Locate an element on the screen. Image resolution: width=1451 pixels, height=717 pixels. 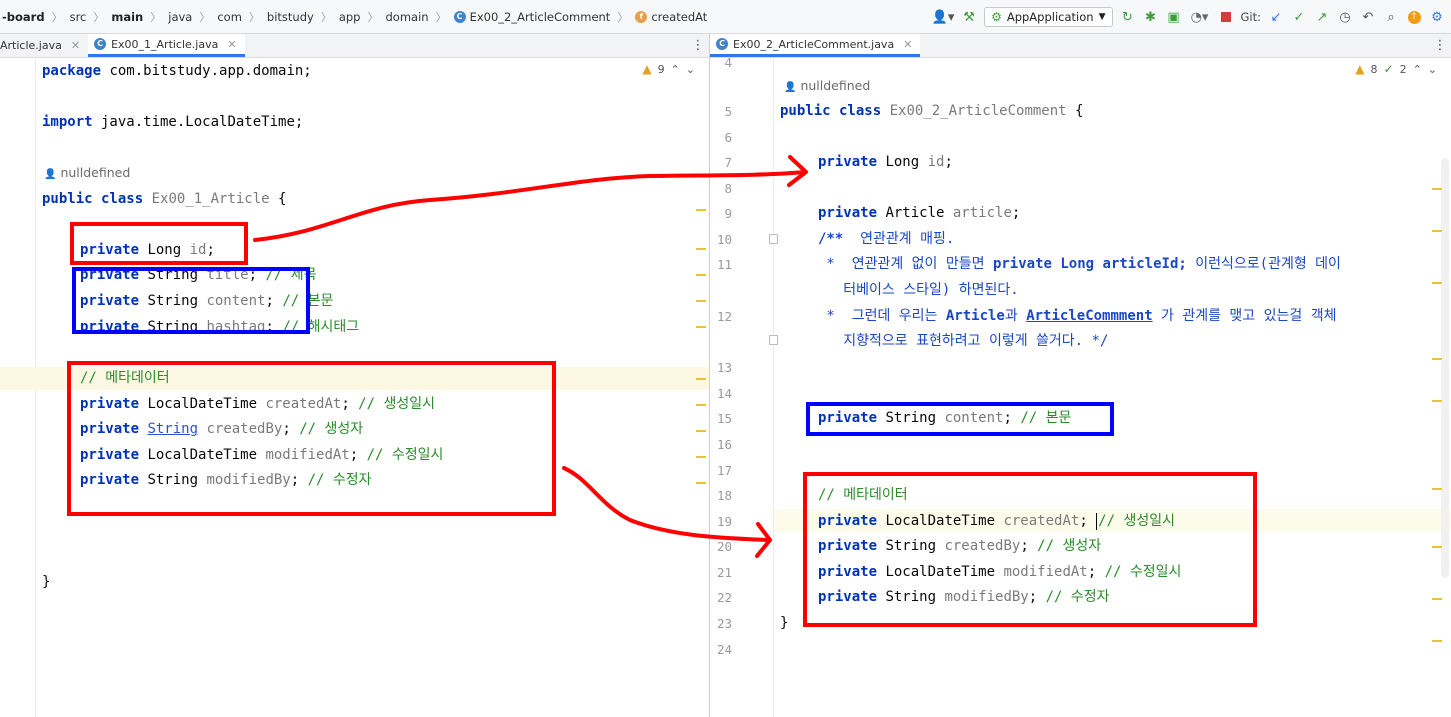
code-line-doc-5: 지향적으로 표현하려고 이렇게 쓸거다. */ is located at coordinates (963, 341).